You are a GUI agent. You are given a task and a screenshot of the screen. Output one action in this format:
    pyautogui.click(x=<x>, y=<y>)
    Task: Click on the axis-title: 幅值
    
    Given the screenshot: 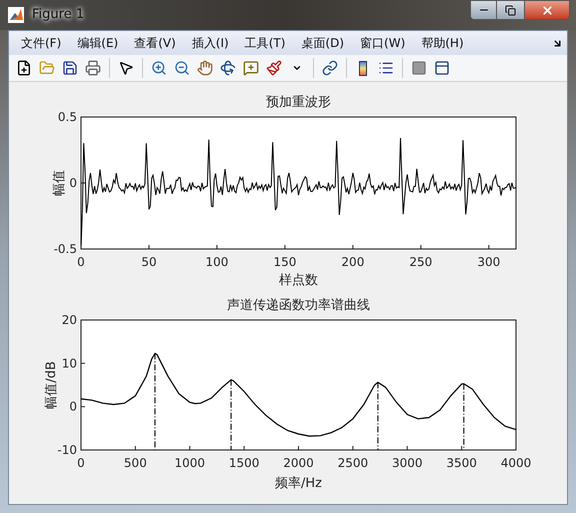 What is the action you would take?
    pyautogui.click(x=59, y=183)
    